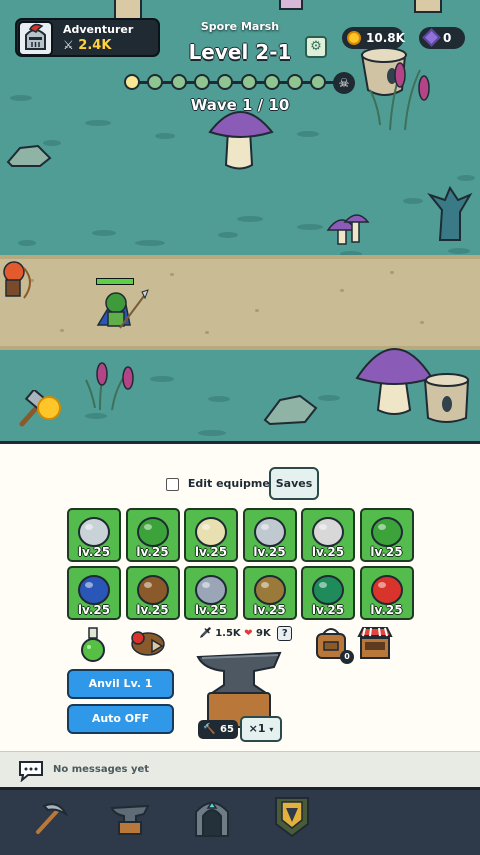 The width and height of the screenshot is (480, 855). I want to click on small-mushroom-icon, so click(348, 229).